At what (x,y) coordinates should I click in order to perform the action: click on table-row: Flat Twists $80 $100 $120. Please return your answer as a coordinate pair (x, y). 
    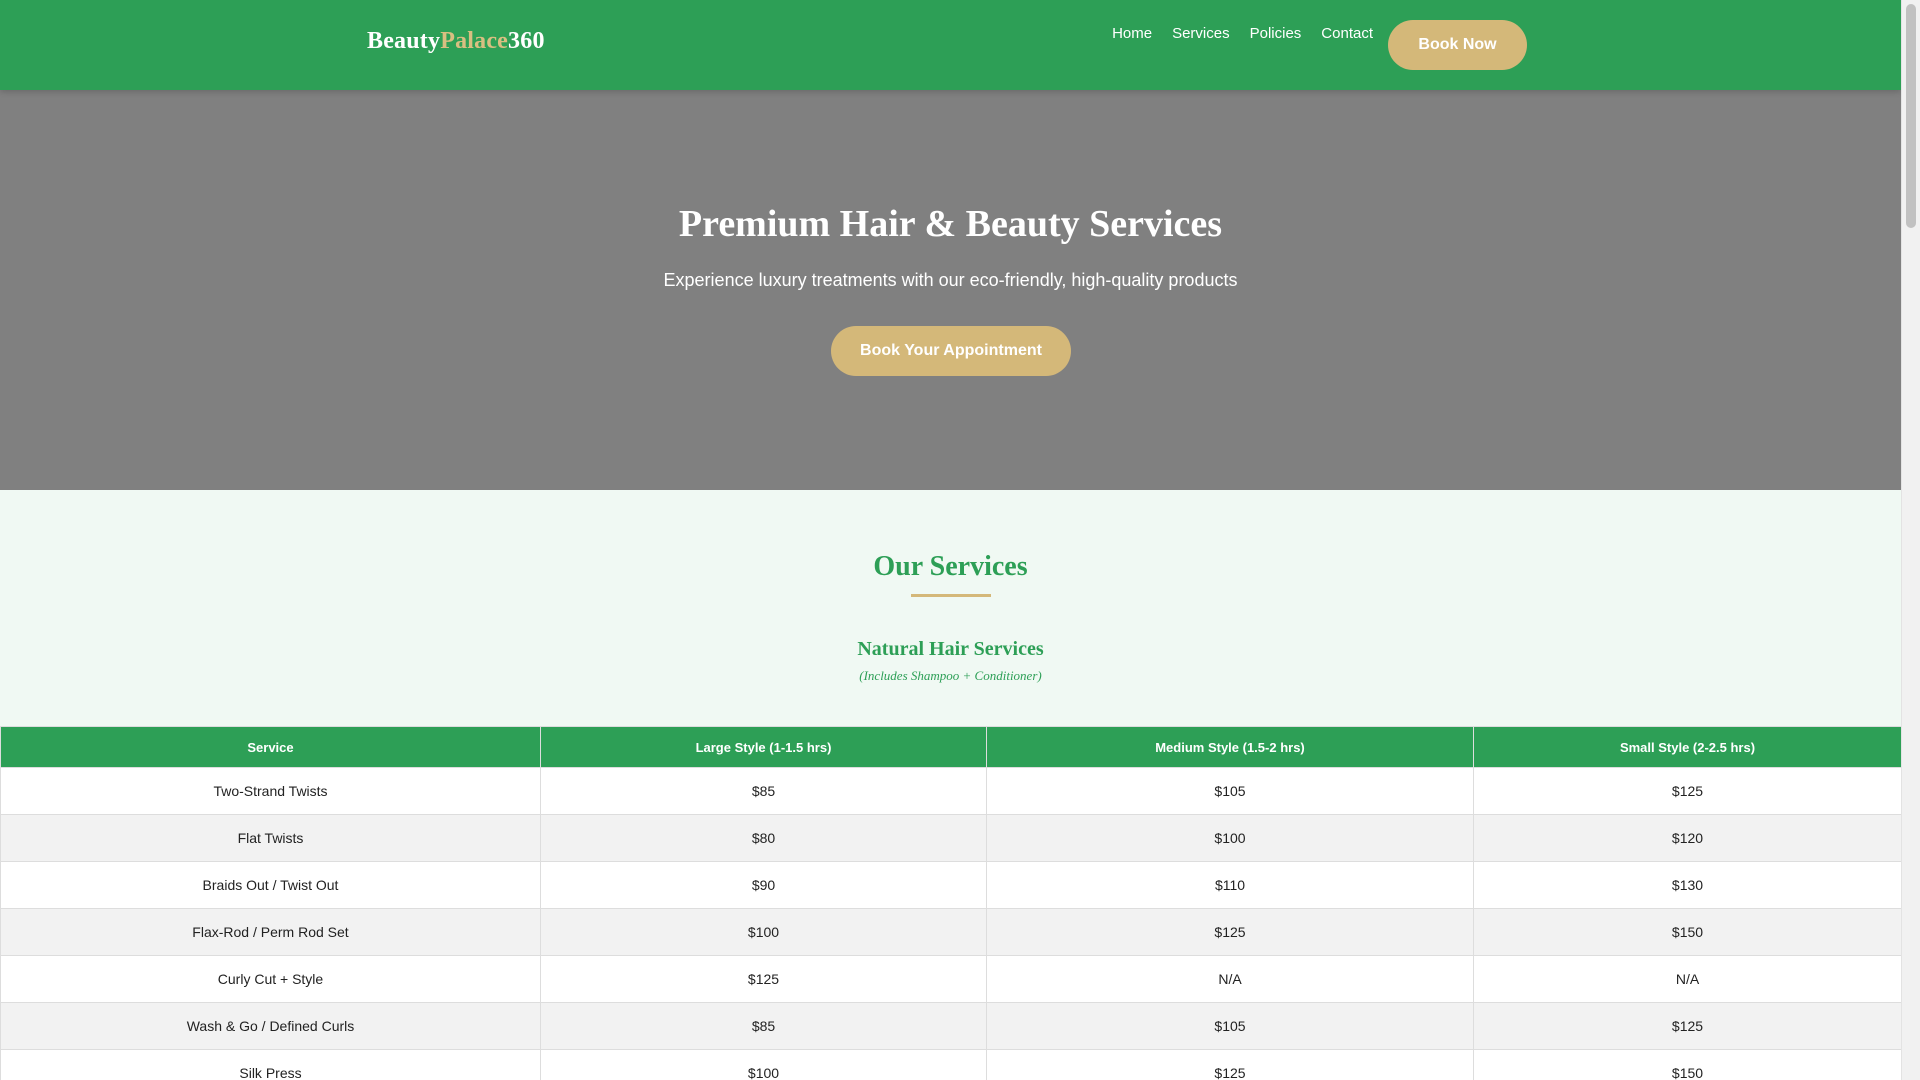
    Looking at the image, I should click on (950, 838).